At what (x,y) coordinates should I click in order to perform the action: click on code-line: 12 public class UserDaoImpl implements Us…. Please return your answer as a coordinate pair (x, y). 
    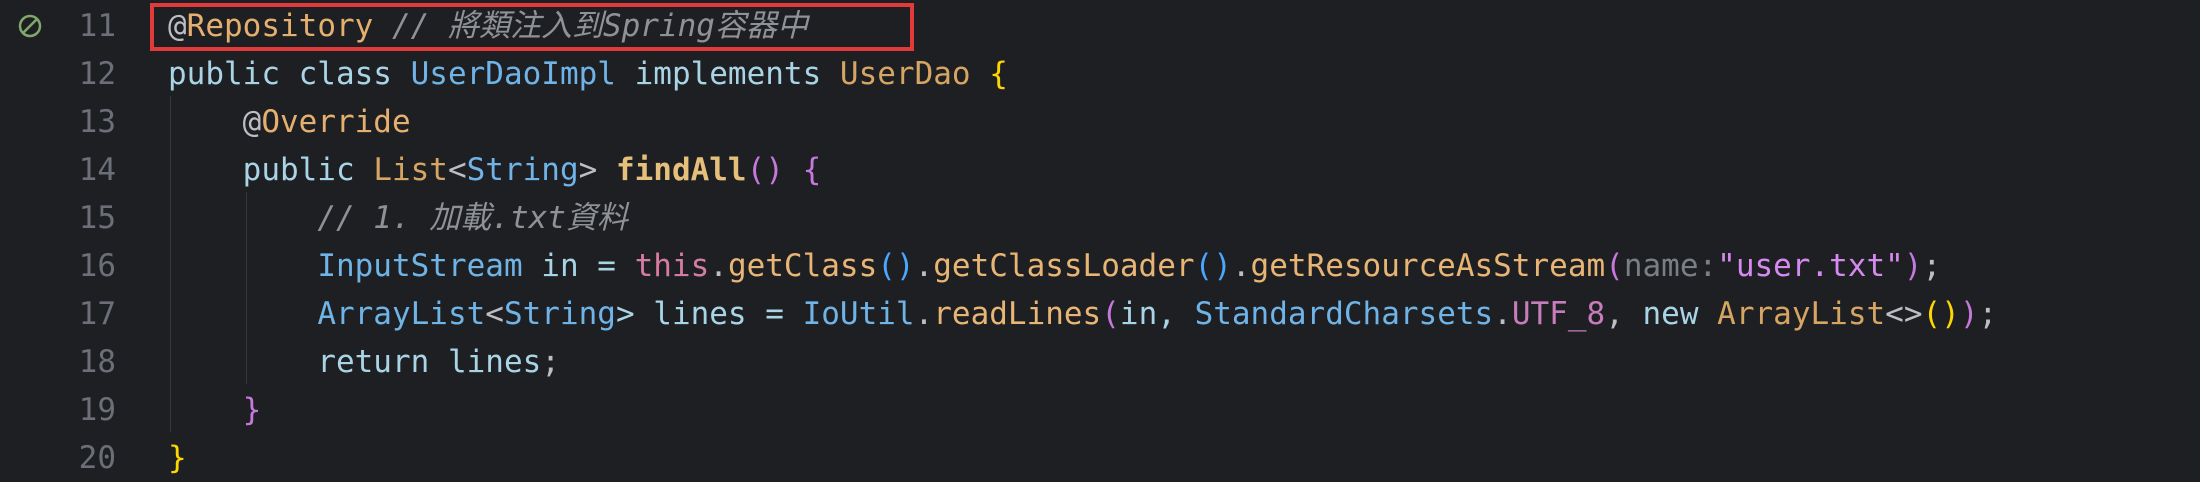
    Looking at the image, I should click on (1100, 74).